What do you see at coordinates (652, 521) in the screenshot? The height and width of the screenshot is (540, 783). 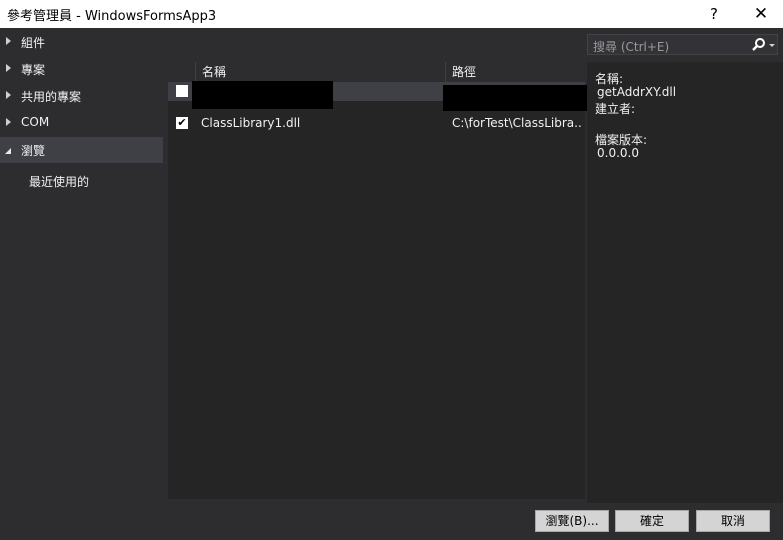 I see `ok-button: 確定` at bounding box center [652, 521].